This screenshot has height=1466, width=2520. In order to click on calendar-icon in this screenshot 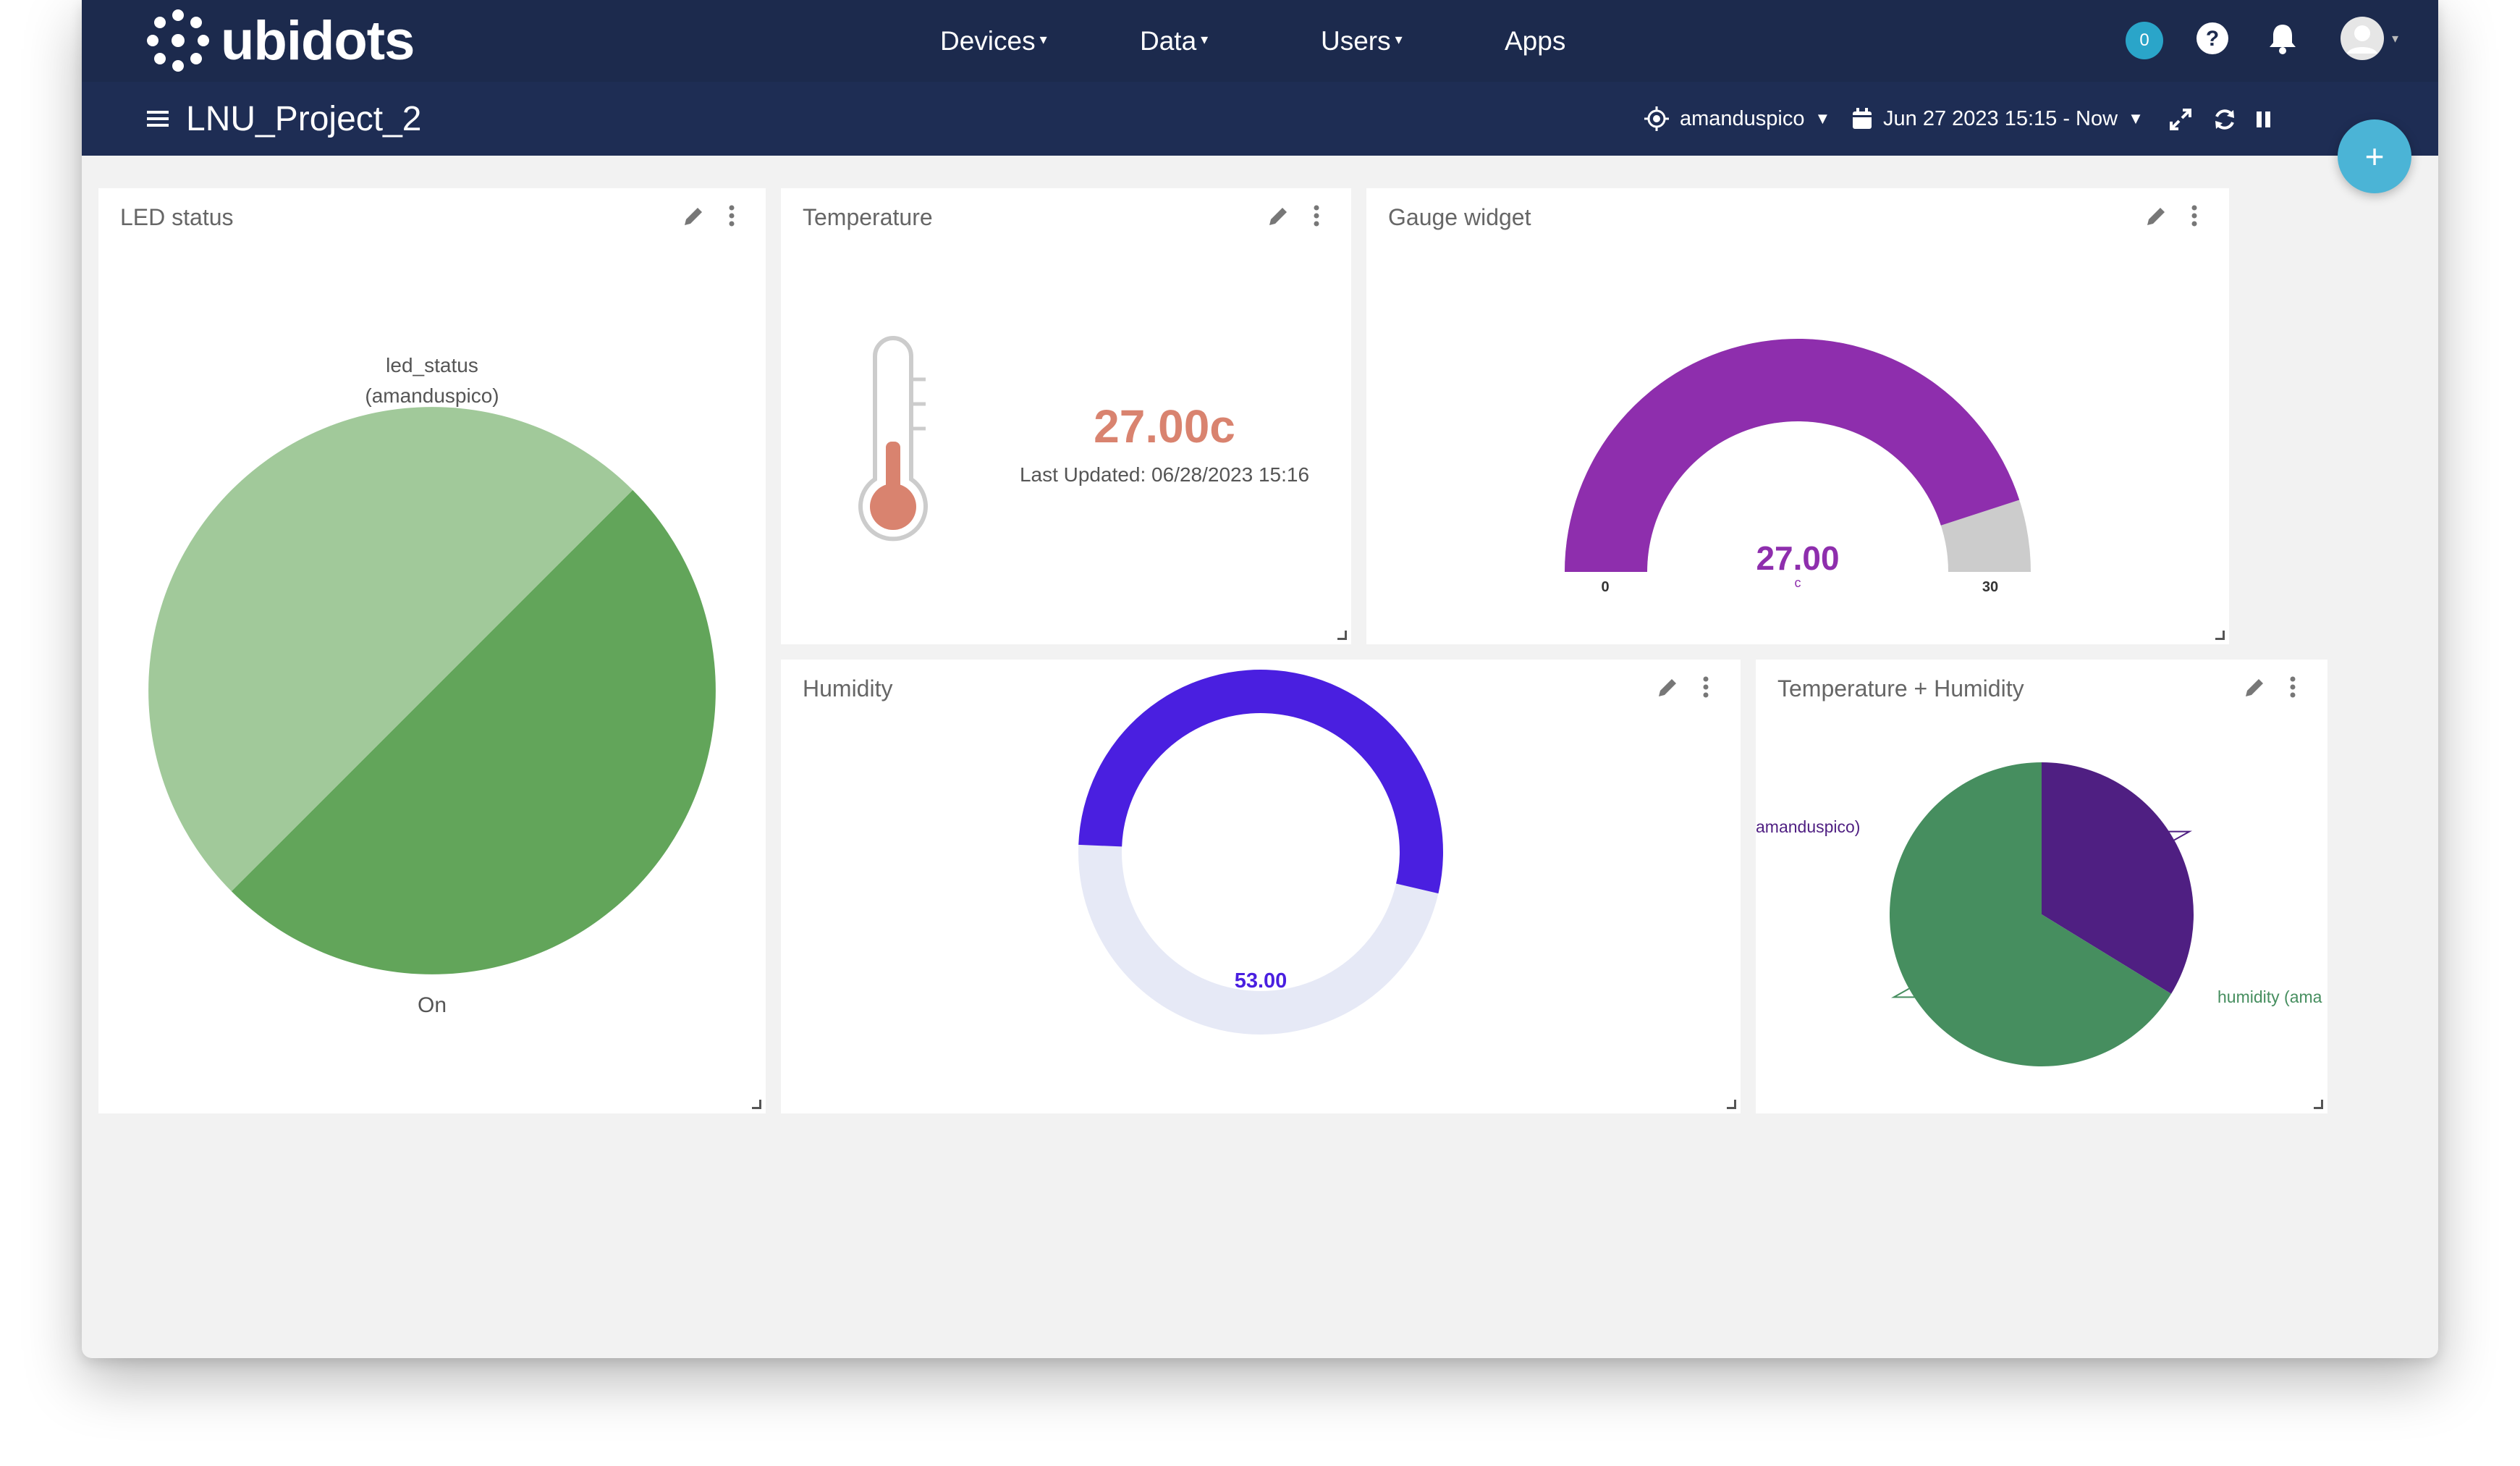, I will do `click(1862, 118)`.